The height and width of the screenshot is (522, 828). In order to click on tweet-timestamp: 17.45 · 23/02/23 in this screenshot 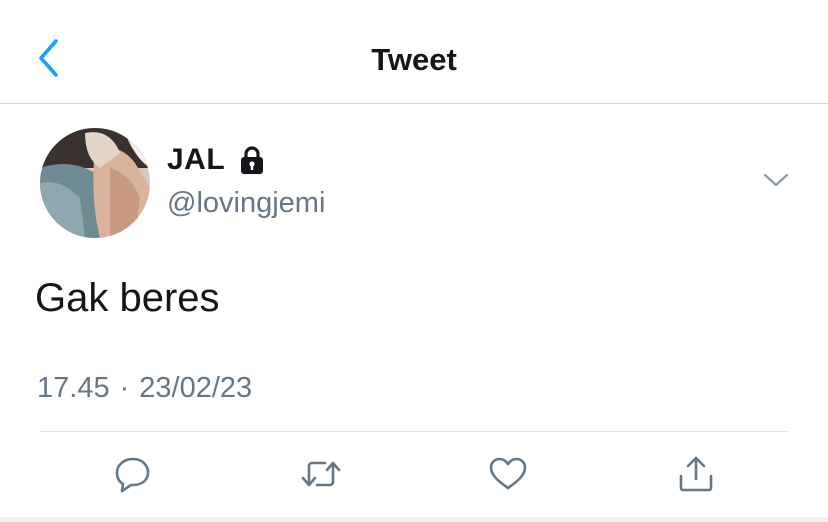, I will do `click(144, 388)`.